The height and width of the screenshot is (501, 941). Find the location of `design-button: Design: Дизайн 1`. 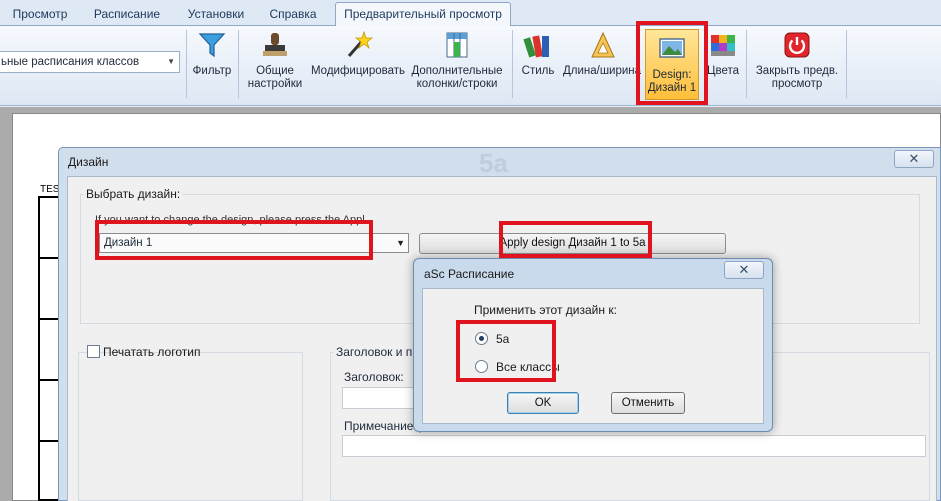

design-button: Design: Дизайн 1 is located at coordinates (672, 64).